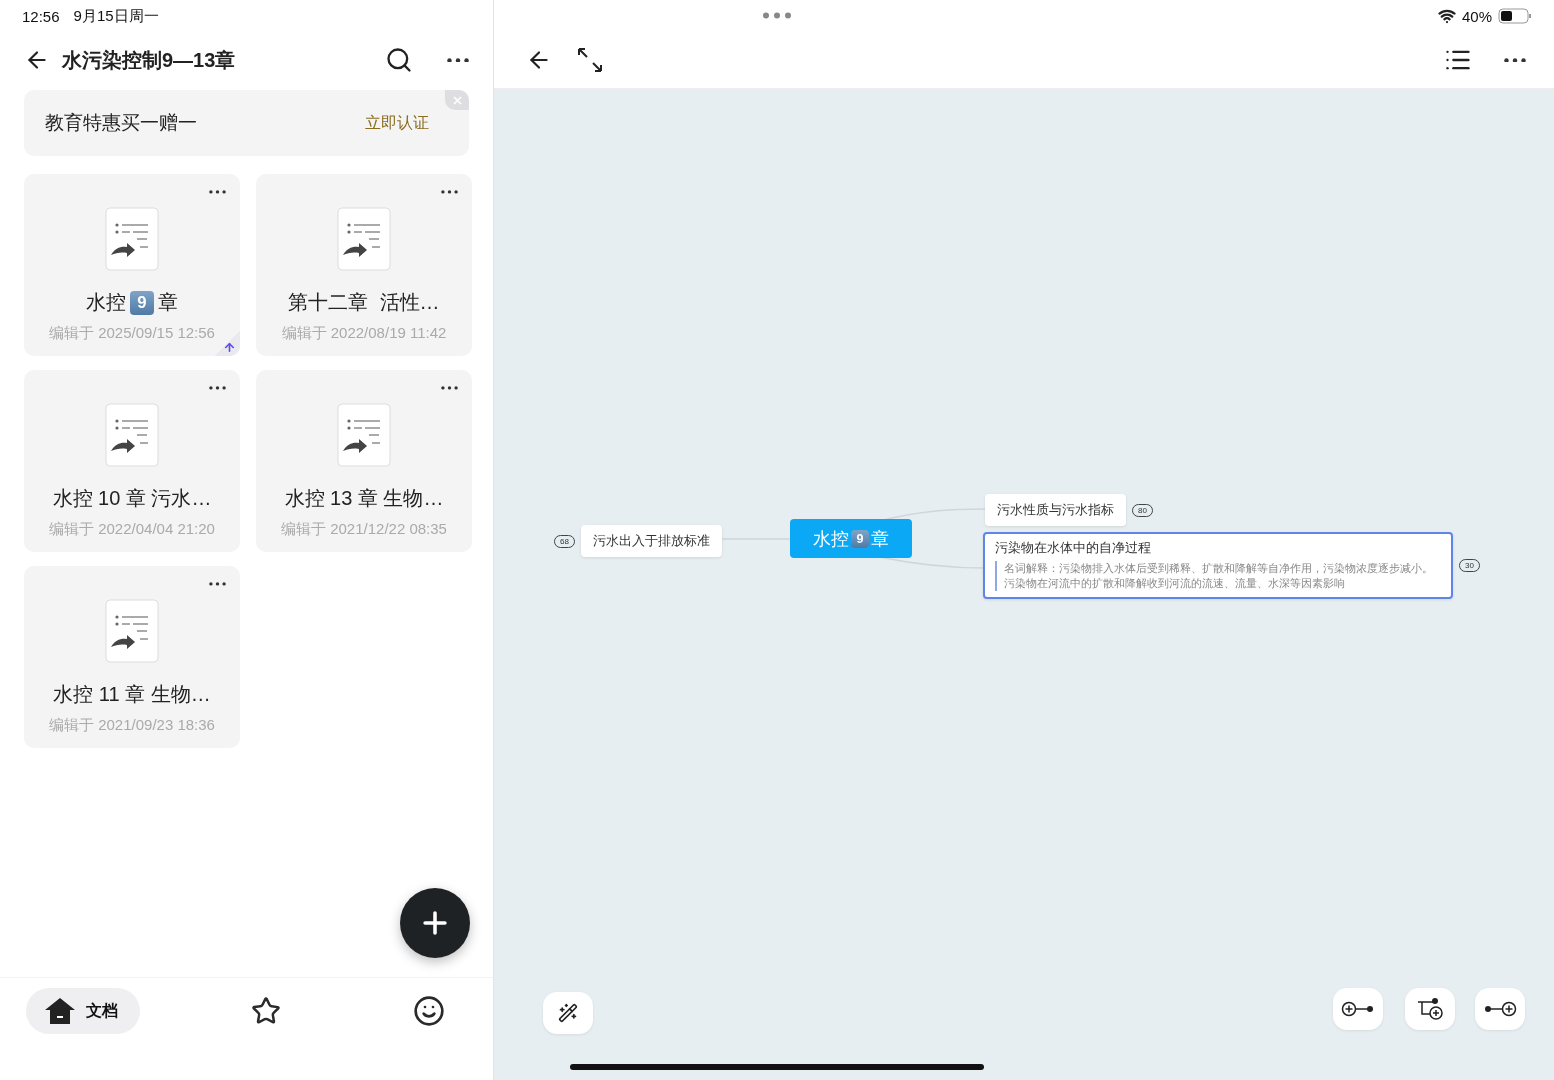  Describe the element at coordinates (83, 1011) in the screenshot. I see `tab-item: 文档` at that location.